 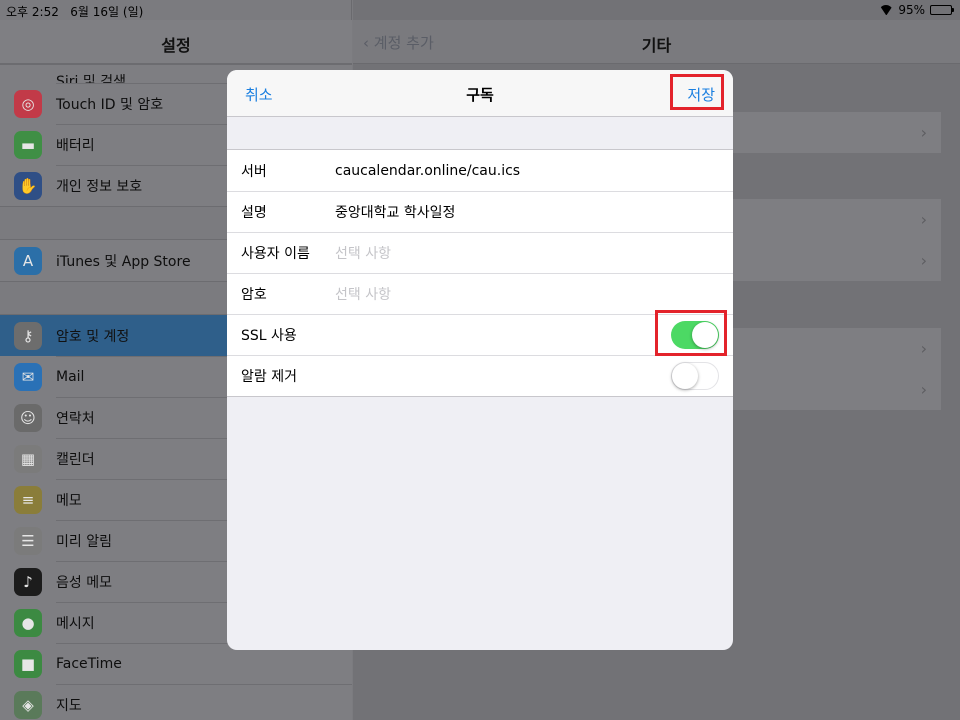 What do you see at coordinates (89, 663) in the screenshot?
I see `sidebar-item-label: FaceTime` at bounding box center [89, 663].